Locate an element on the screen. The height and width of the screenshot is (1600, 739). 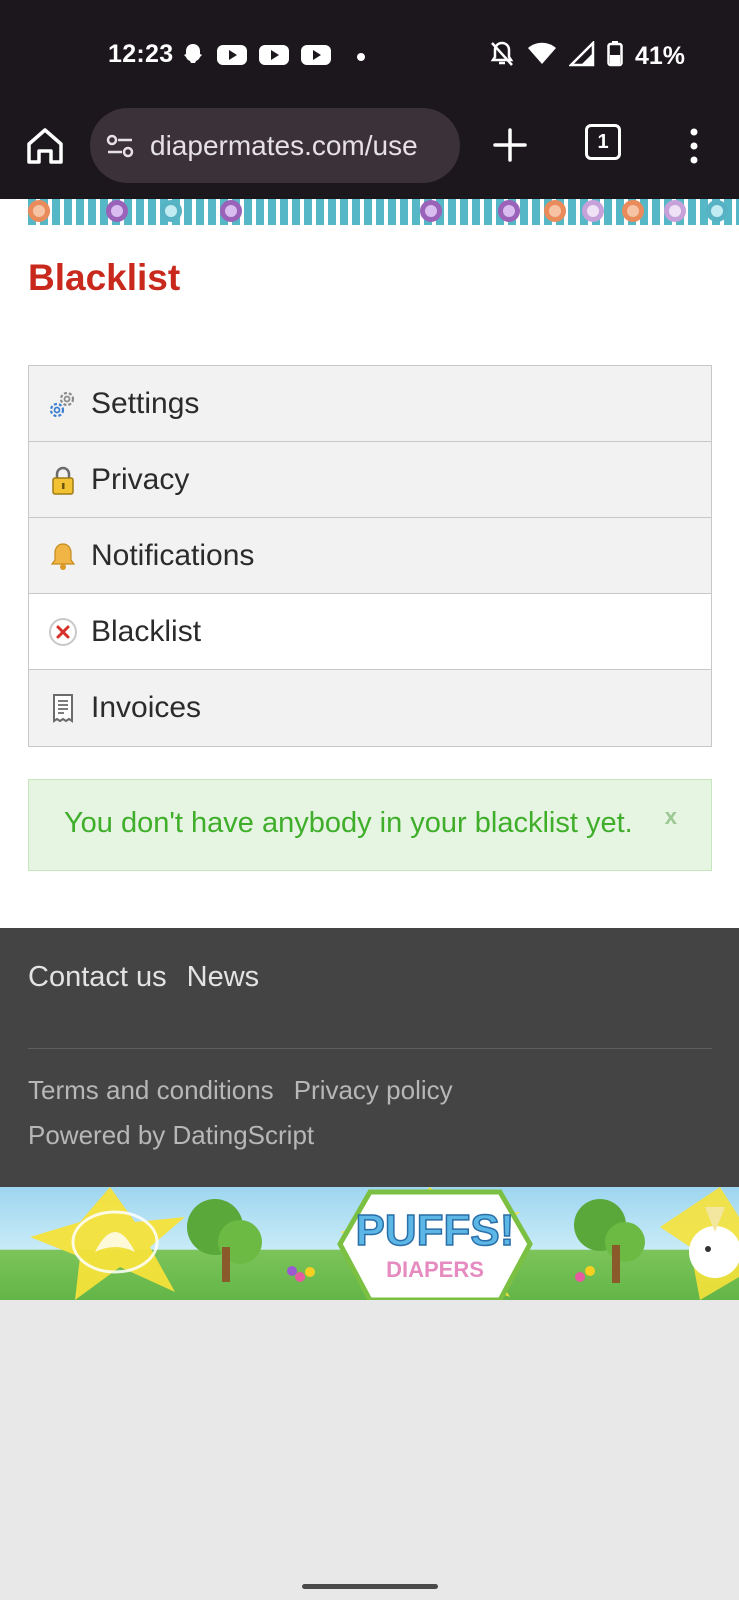
contact-us-link: Contact us is located at coordinates (97, 977).